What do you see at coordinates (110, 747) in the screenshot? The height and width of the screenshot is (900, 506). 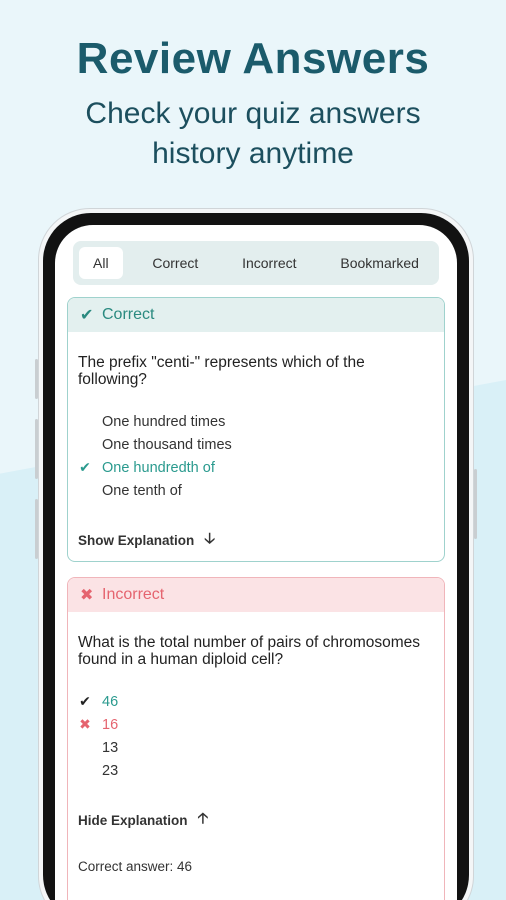 I see `answer-option: 13` at bounding box center [110, 747].